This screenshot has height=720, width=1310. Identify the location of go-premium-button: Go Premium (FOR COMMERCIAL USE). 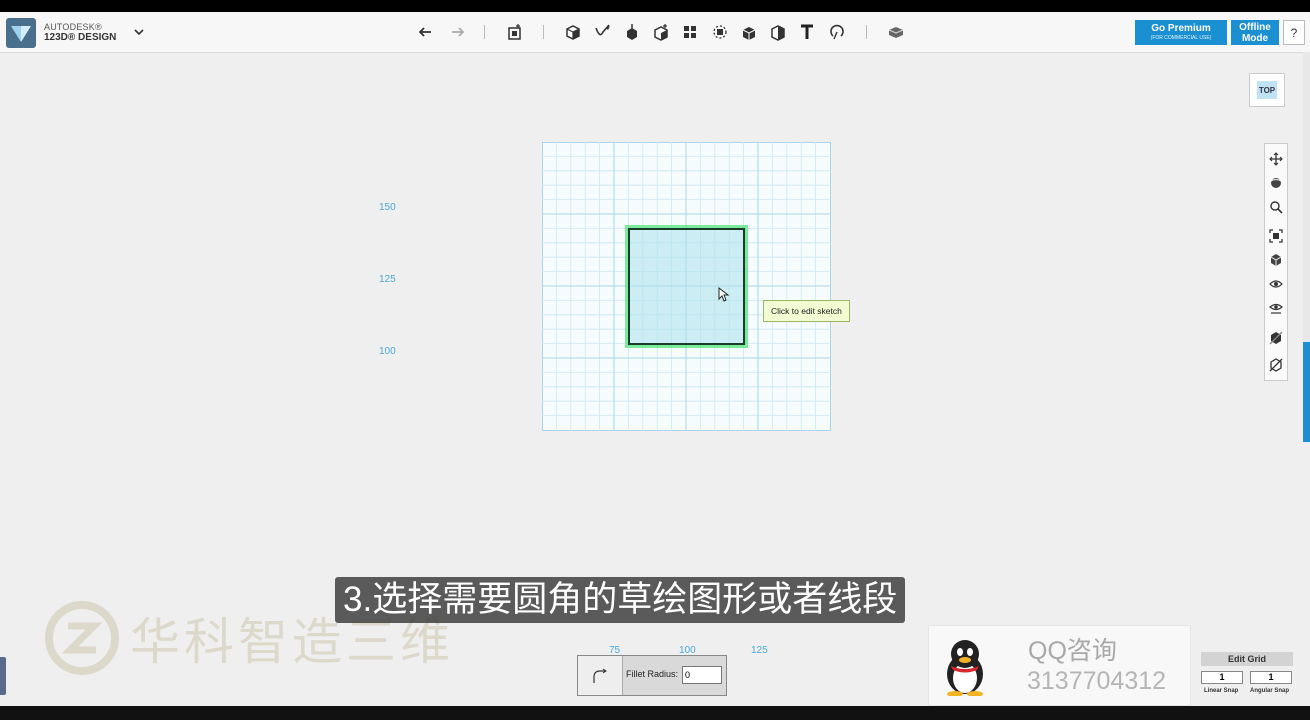
(1181, 32).